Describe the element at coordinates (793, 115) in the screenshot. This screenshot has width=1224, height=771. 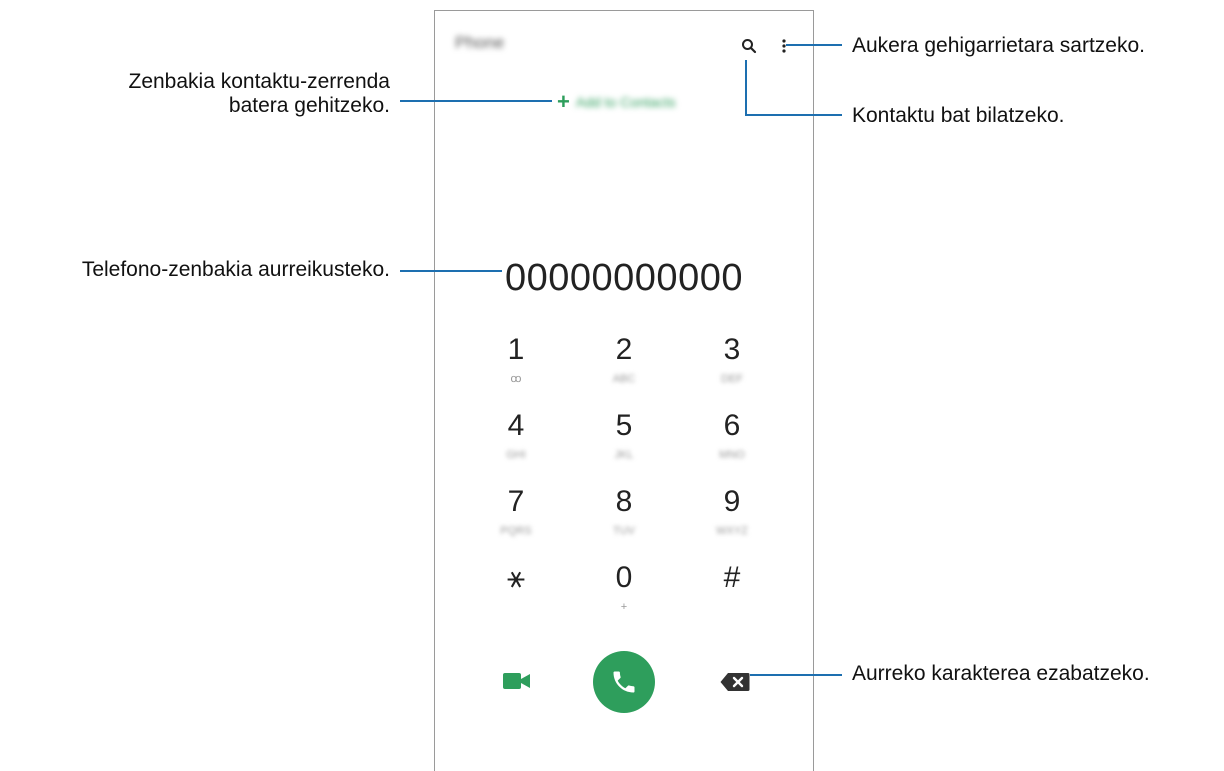
I see `annotation-line-search-horizontal` at that location.